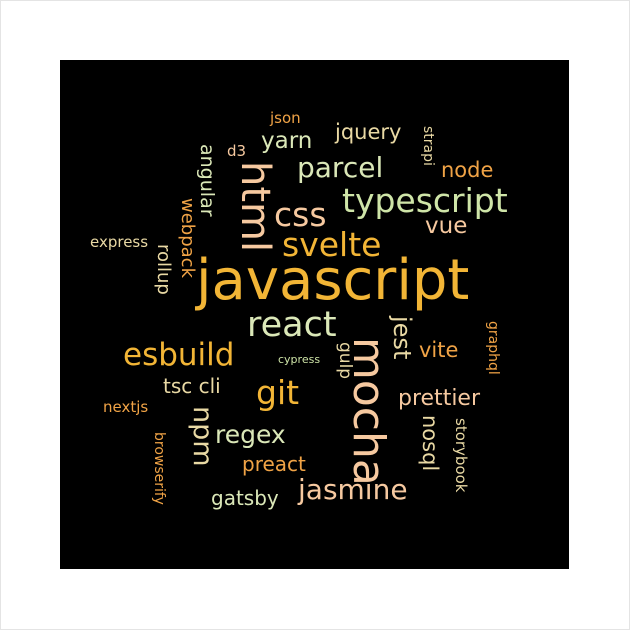 This screenshot has height=630, width=630. What do you see at coordinates (340, 167) in the screenshot?
I see `word-parcel: parcel` at bounding box center [340, 167].